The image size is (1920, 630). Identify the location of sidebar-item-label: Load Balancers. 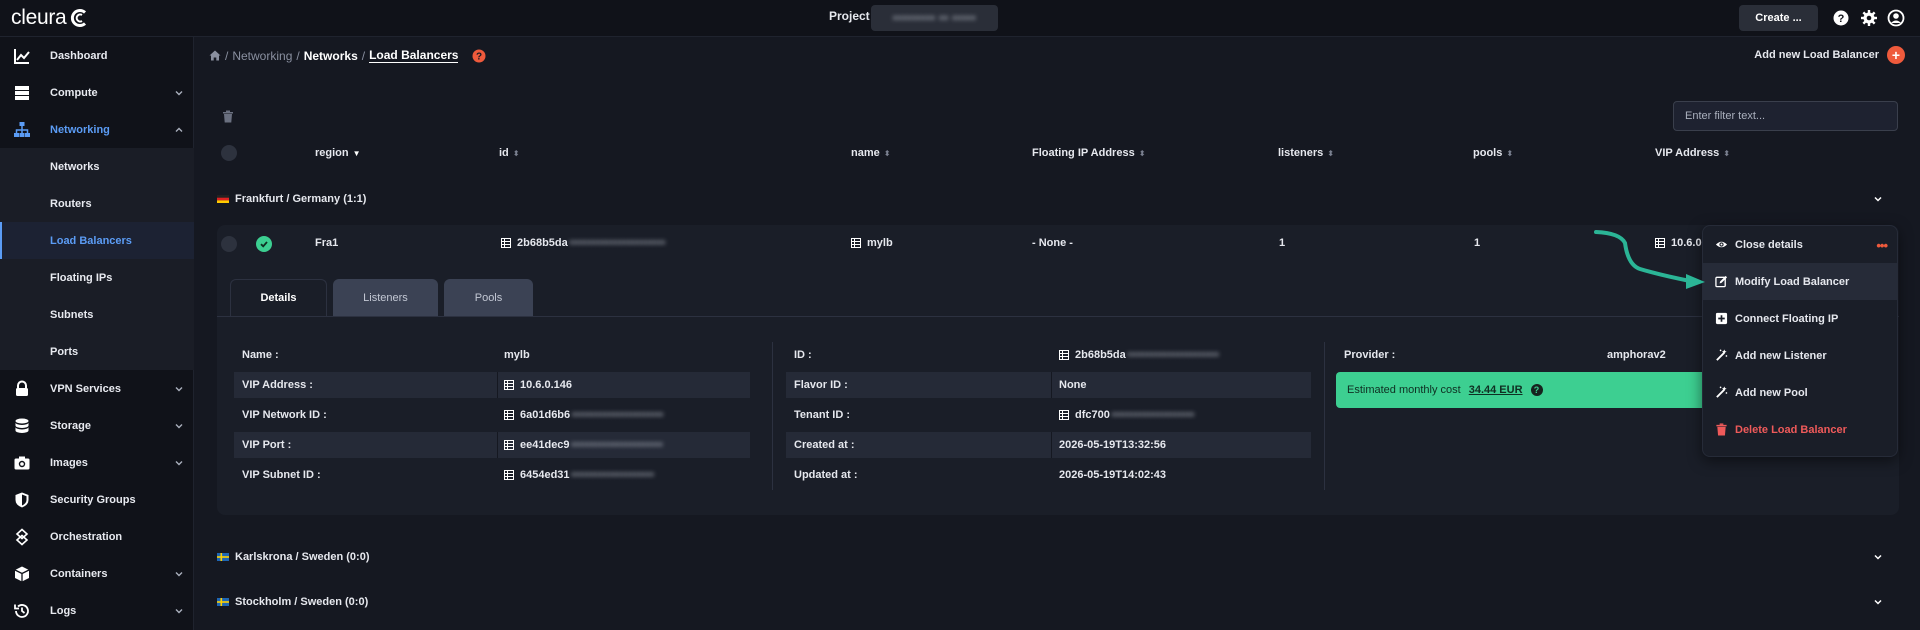
(91, 240).